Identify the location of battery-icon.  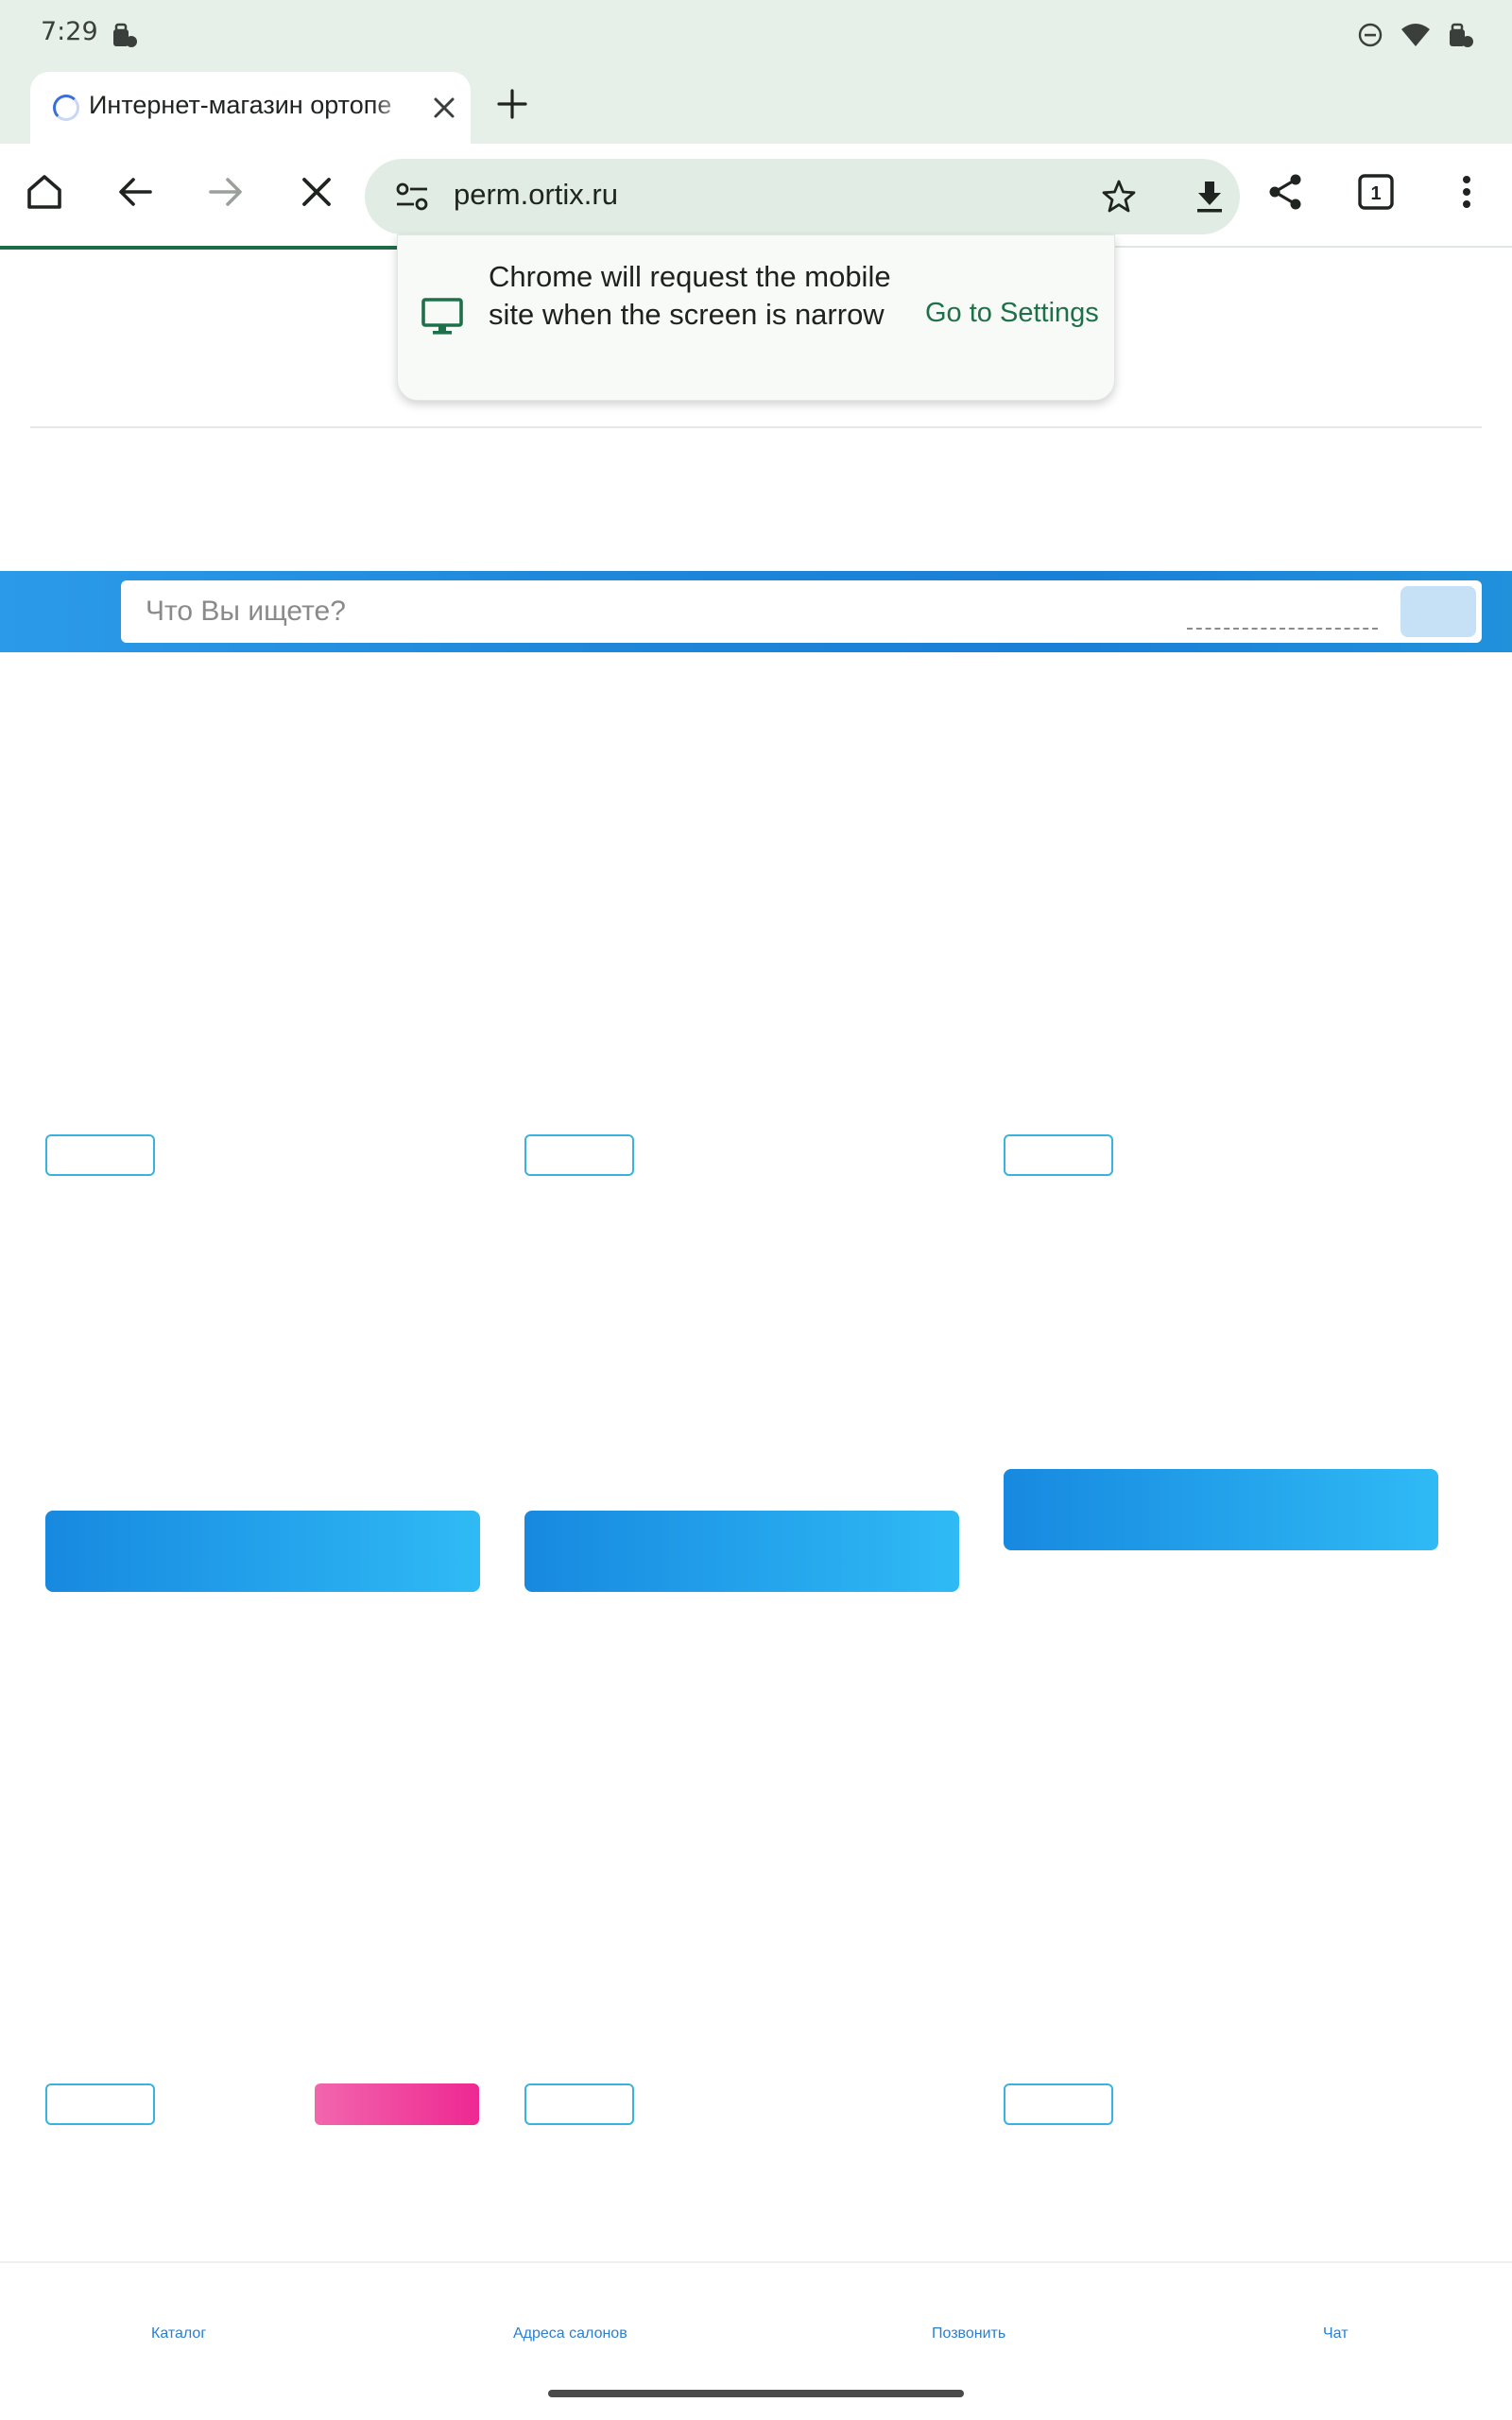
(1461, 35).